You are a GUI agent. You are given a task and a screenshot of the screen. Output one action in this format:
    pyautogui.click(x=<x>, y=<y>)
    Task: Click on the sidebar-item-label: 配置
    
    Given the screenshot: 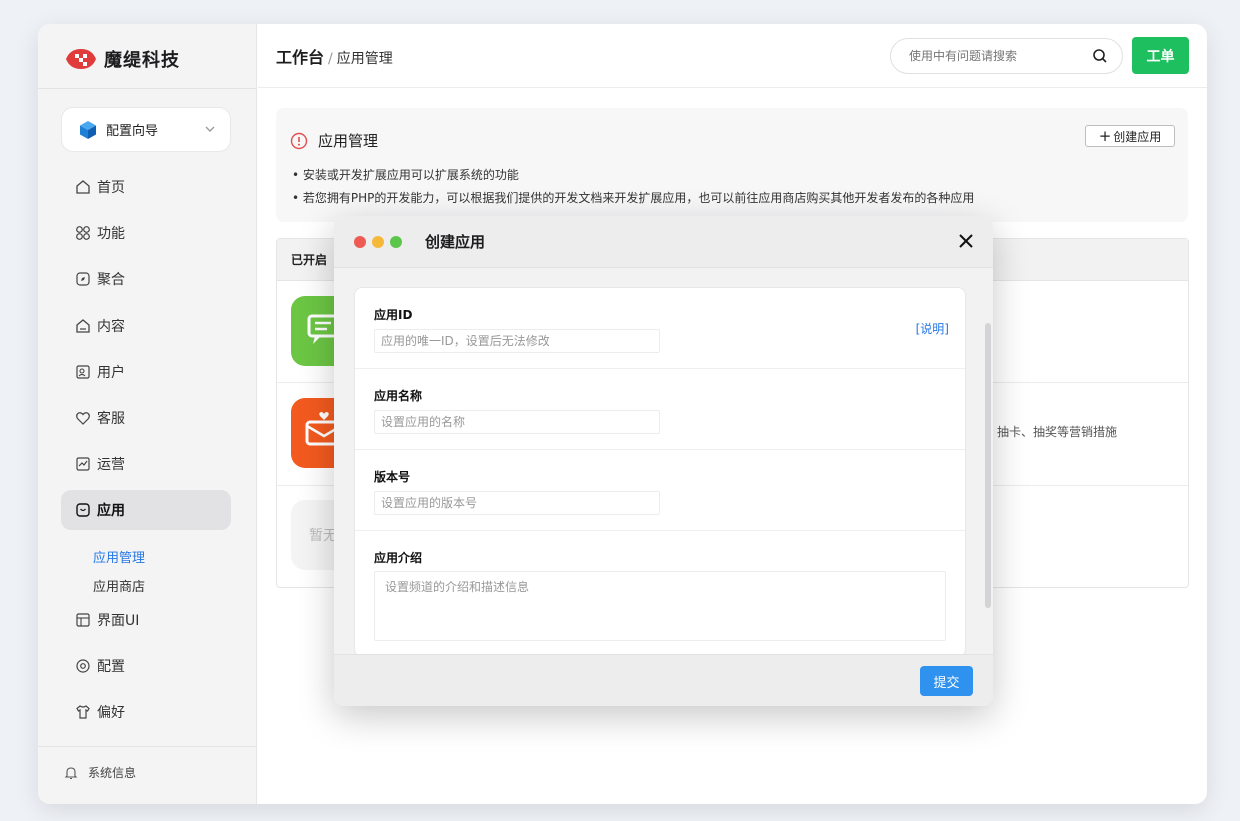 What is the action you would take?
    pyautogui.click(x=111, y=667)
    